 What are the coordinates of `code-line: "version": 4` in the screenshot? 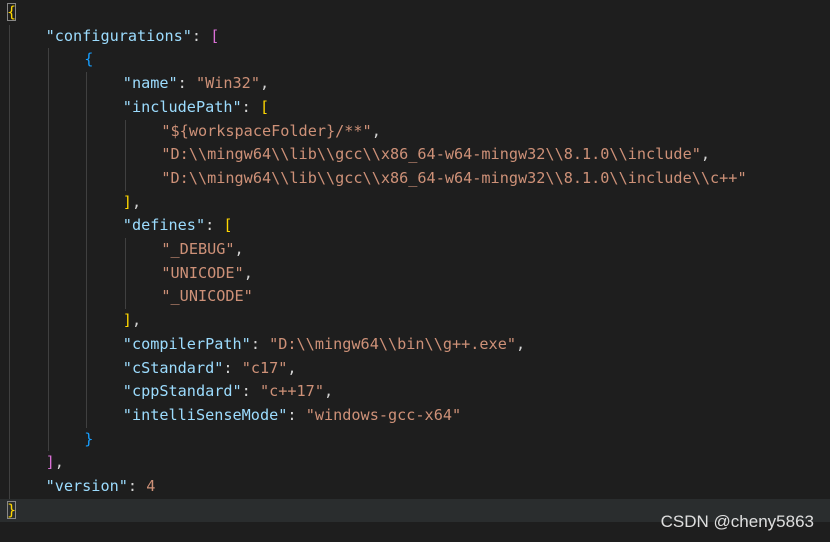 It's located at (415, 487).